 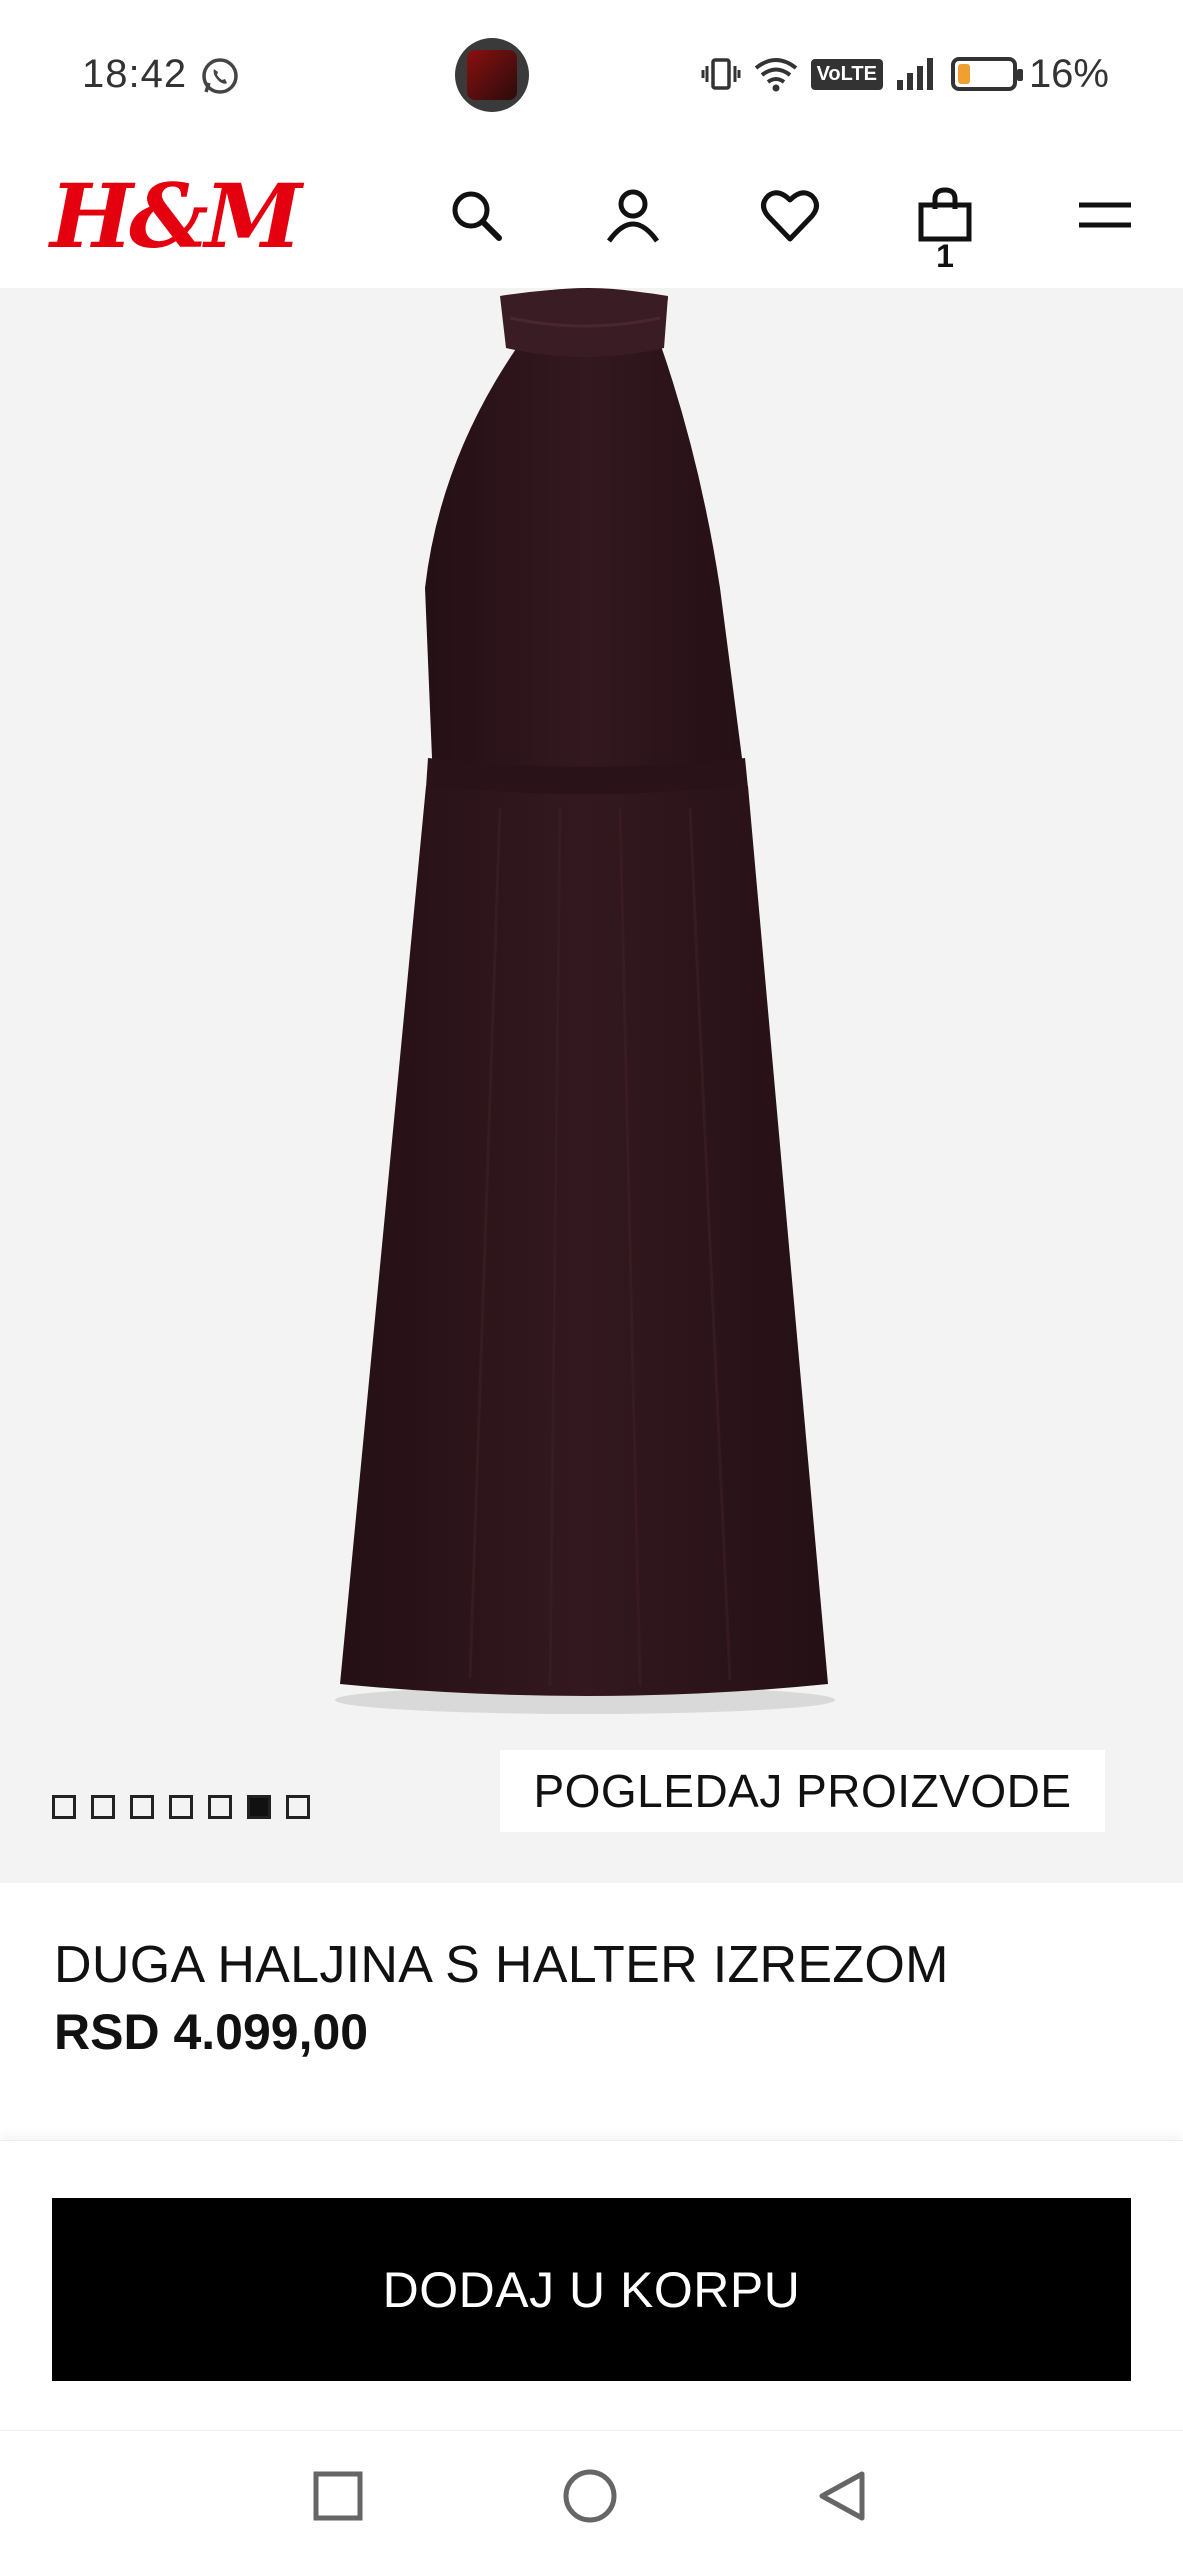 I want to click on view-products-button: POGLEDAJ PROIZVODE, so click(x=802, y=1791).